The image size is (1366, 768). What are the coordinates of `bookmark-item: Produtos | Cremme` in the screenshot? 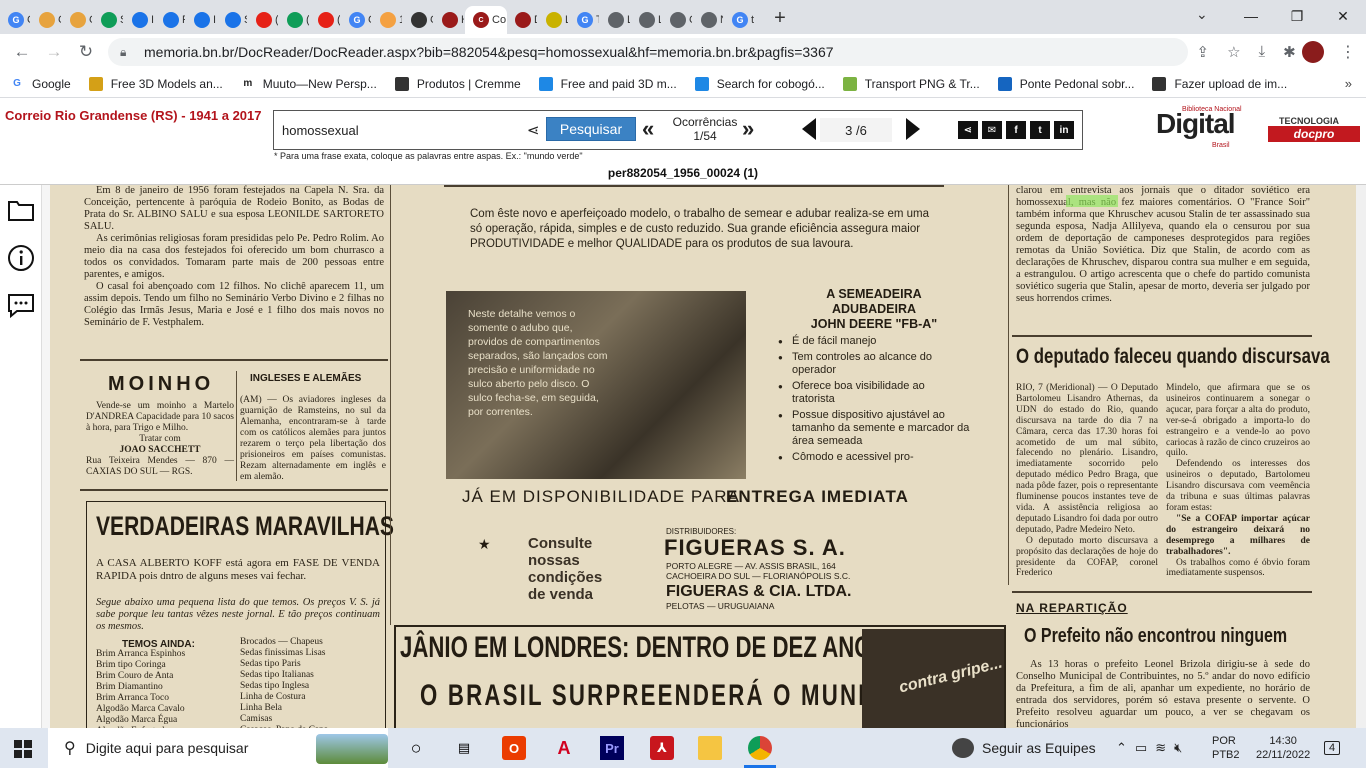 It's located at (457, 83).